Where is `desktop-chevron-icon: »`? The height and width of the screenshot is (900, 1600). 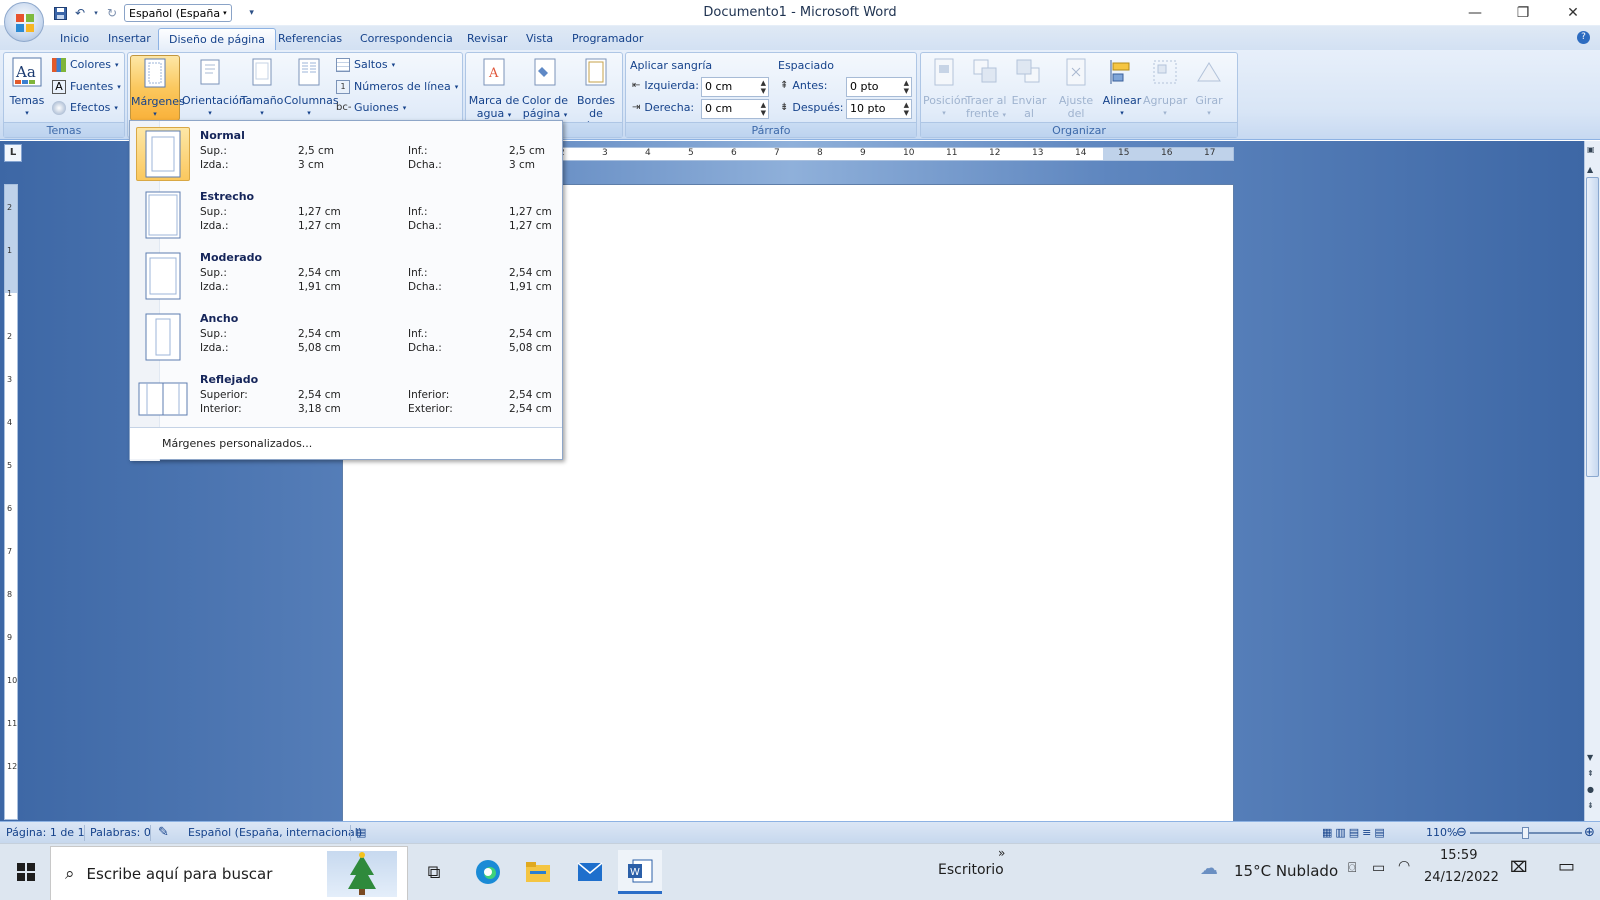
desktop-chevron-icon: » is located at coordinates (1001, 853).